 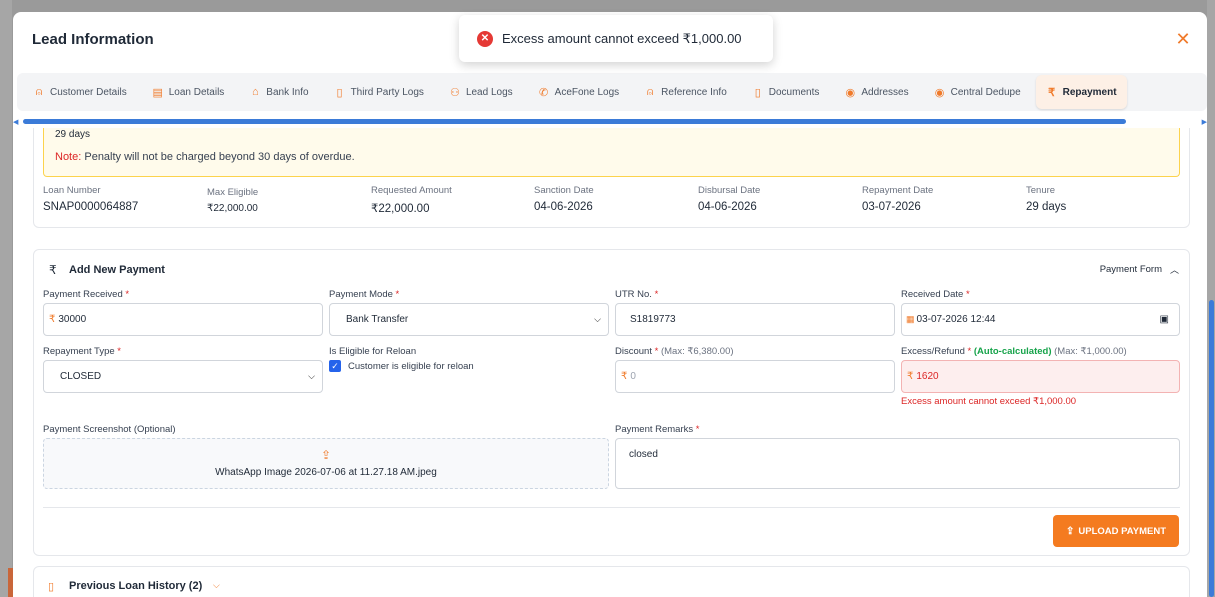 What do you see at coordinates (233, 192) in the screenshot?
I see `stat-label: Max Eligible` at bounding box center [233, 192].